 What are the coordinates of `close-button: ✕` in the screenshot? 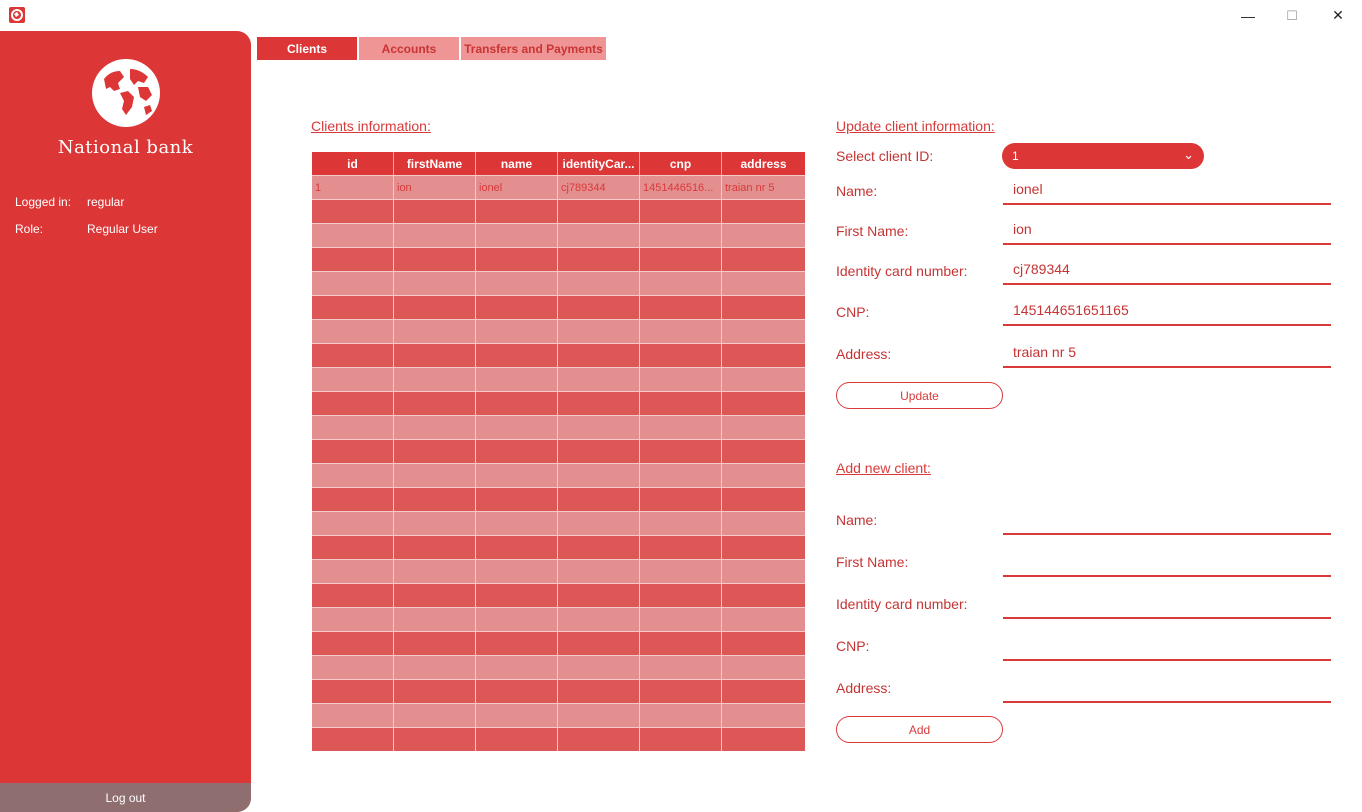 It's located at (1338, 15).